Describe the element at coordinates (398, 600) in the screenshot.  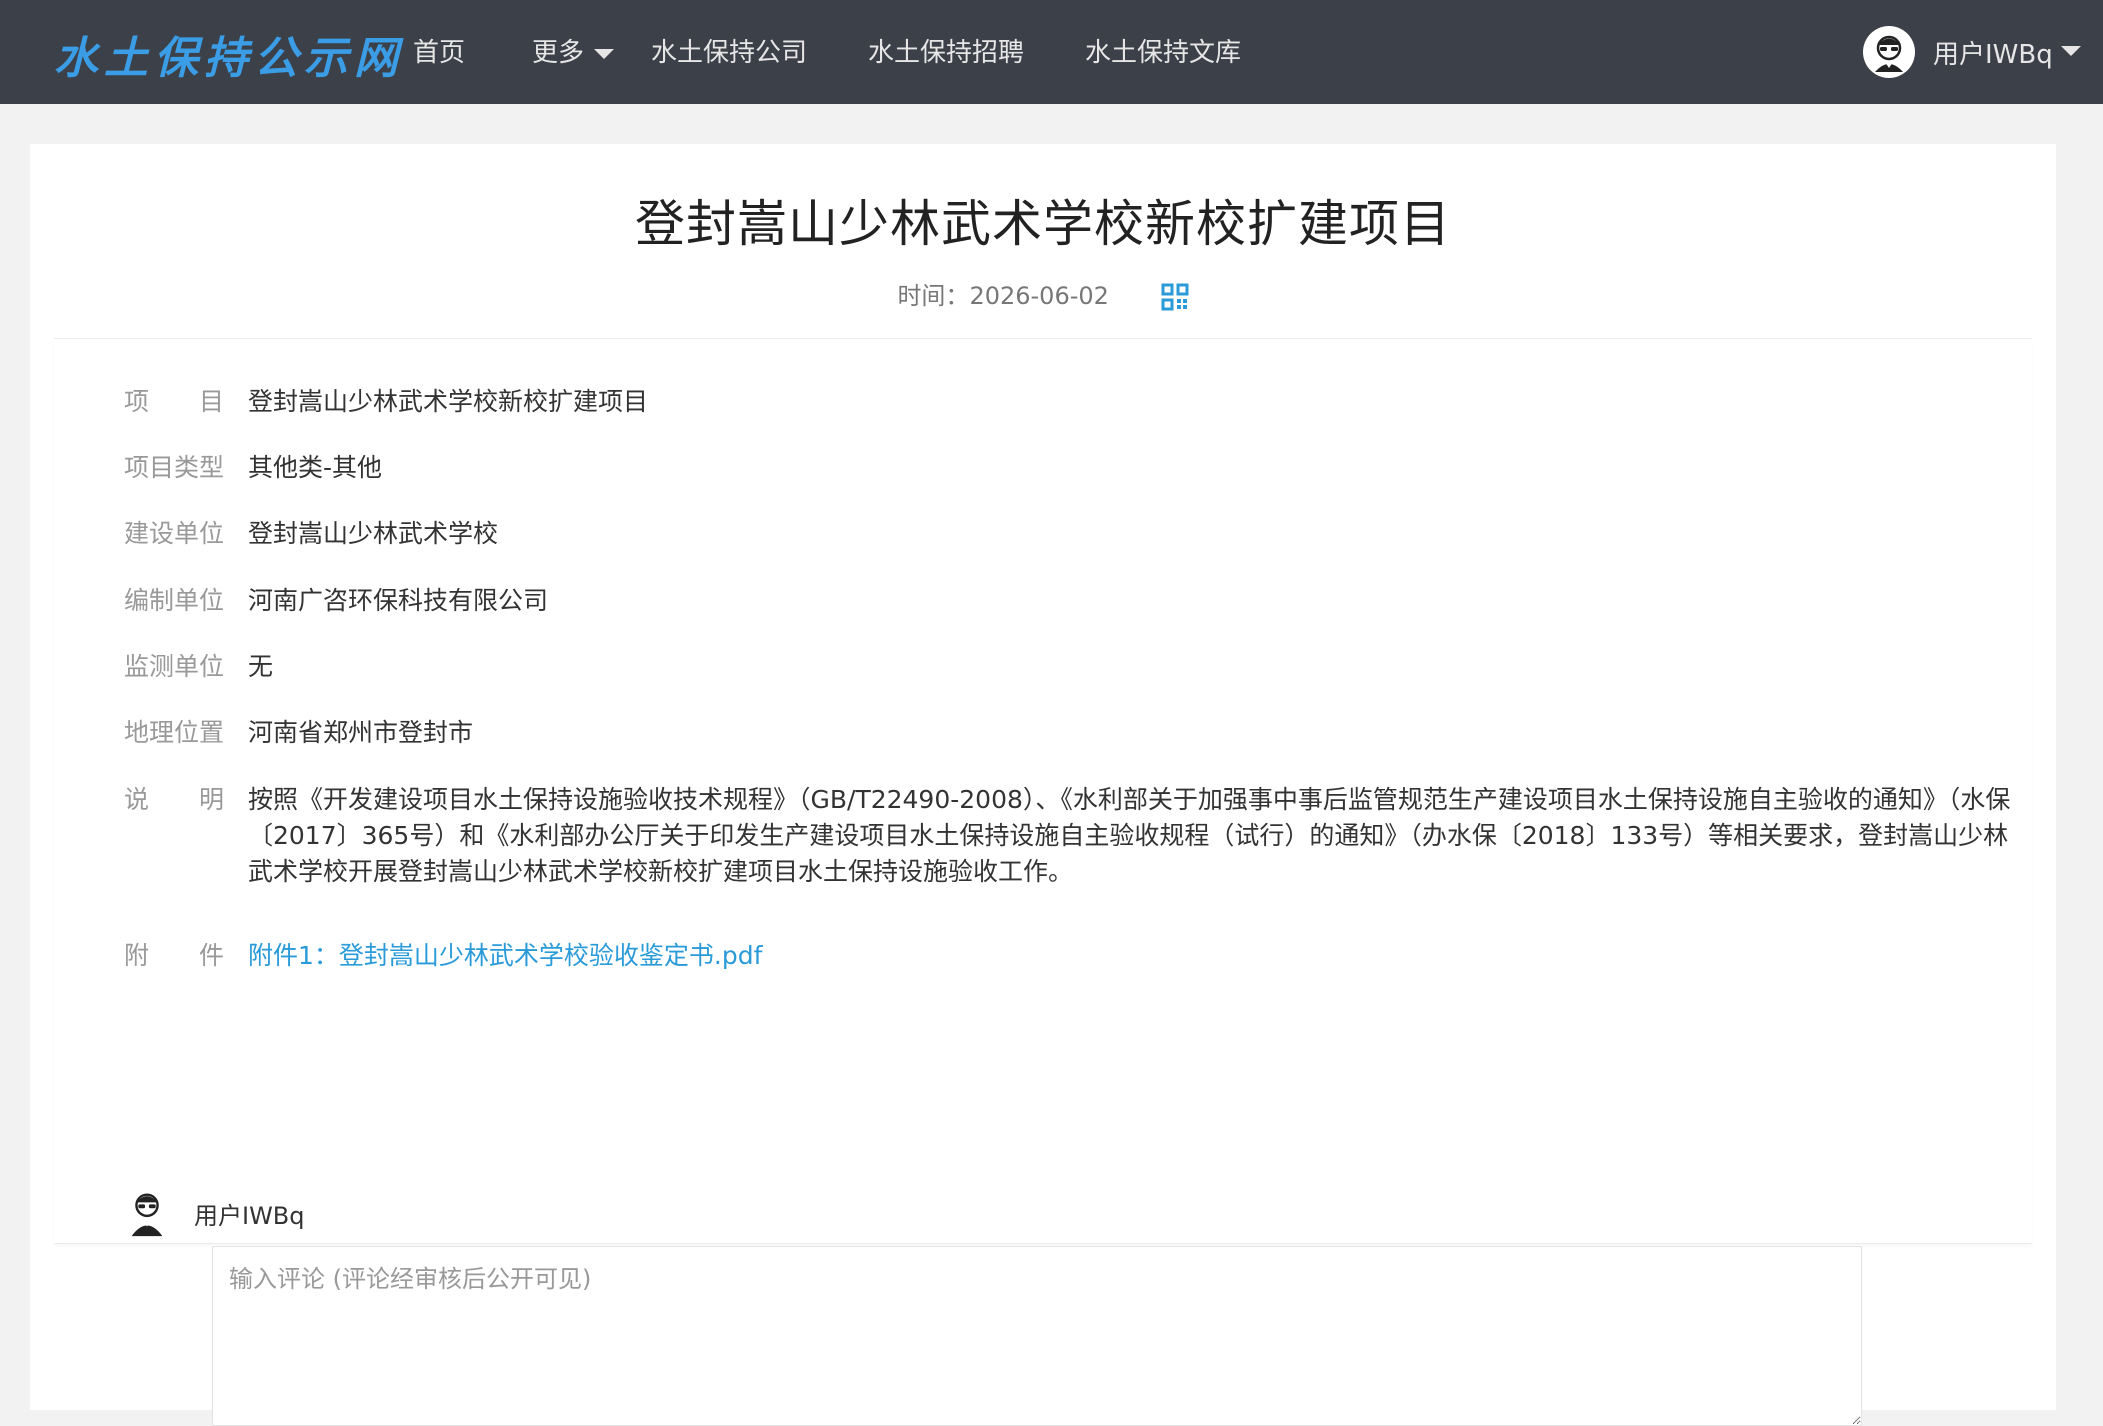
I see `field-value: 河南广咨环保科技有限公司` at that location.